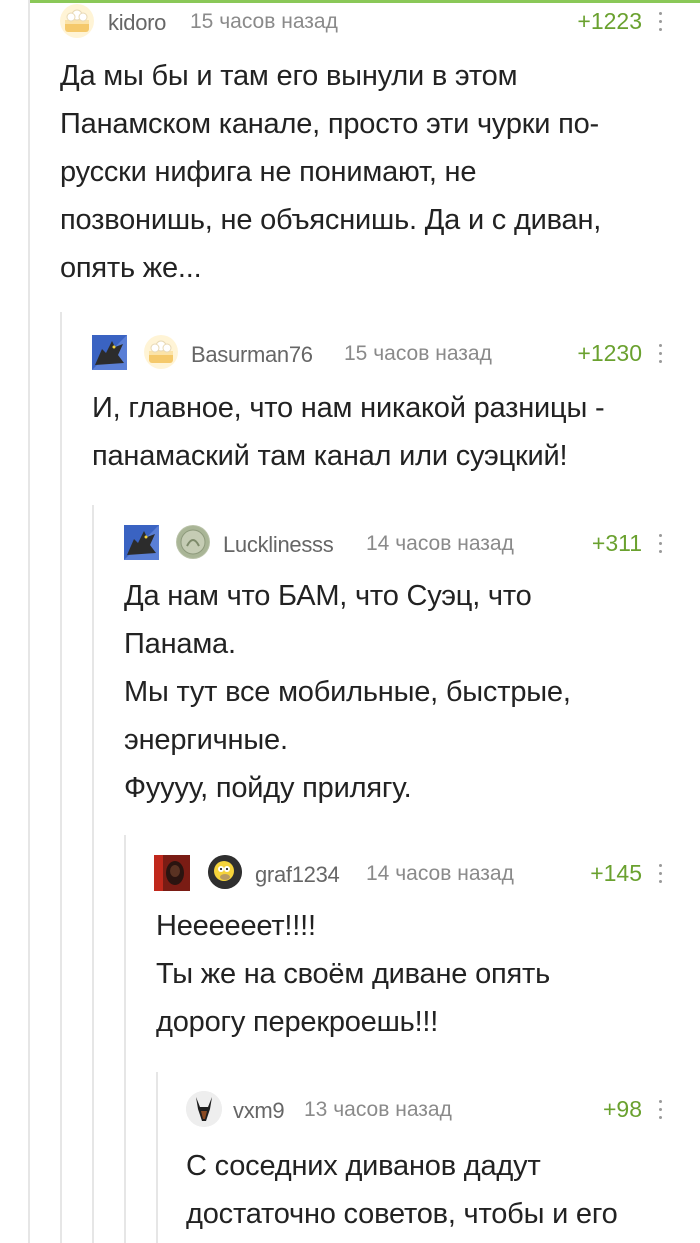  Describe the element at coordinates (193, 542) in the screenshot. I see `coin-avatar-icon` at that location.